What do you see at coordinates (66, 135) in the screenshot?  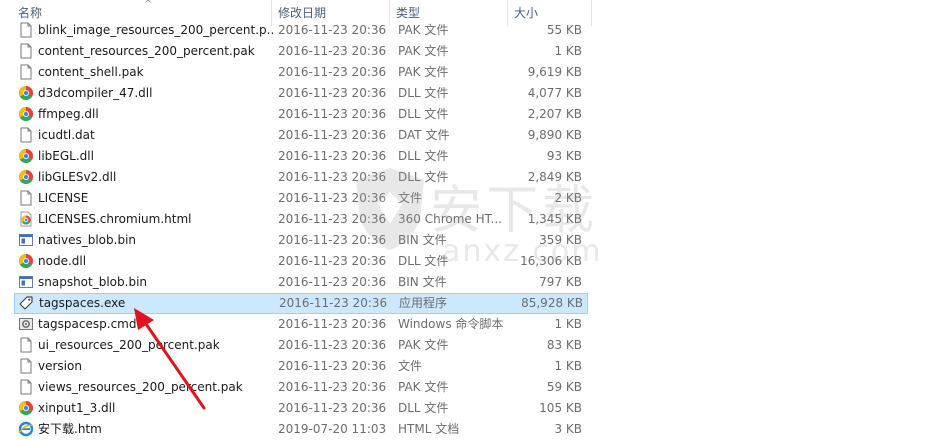 I see `file-name: icudtl.dat` at bounding box center [66, 135].